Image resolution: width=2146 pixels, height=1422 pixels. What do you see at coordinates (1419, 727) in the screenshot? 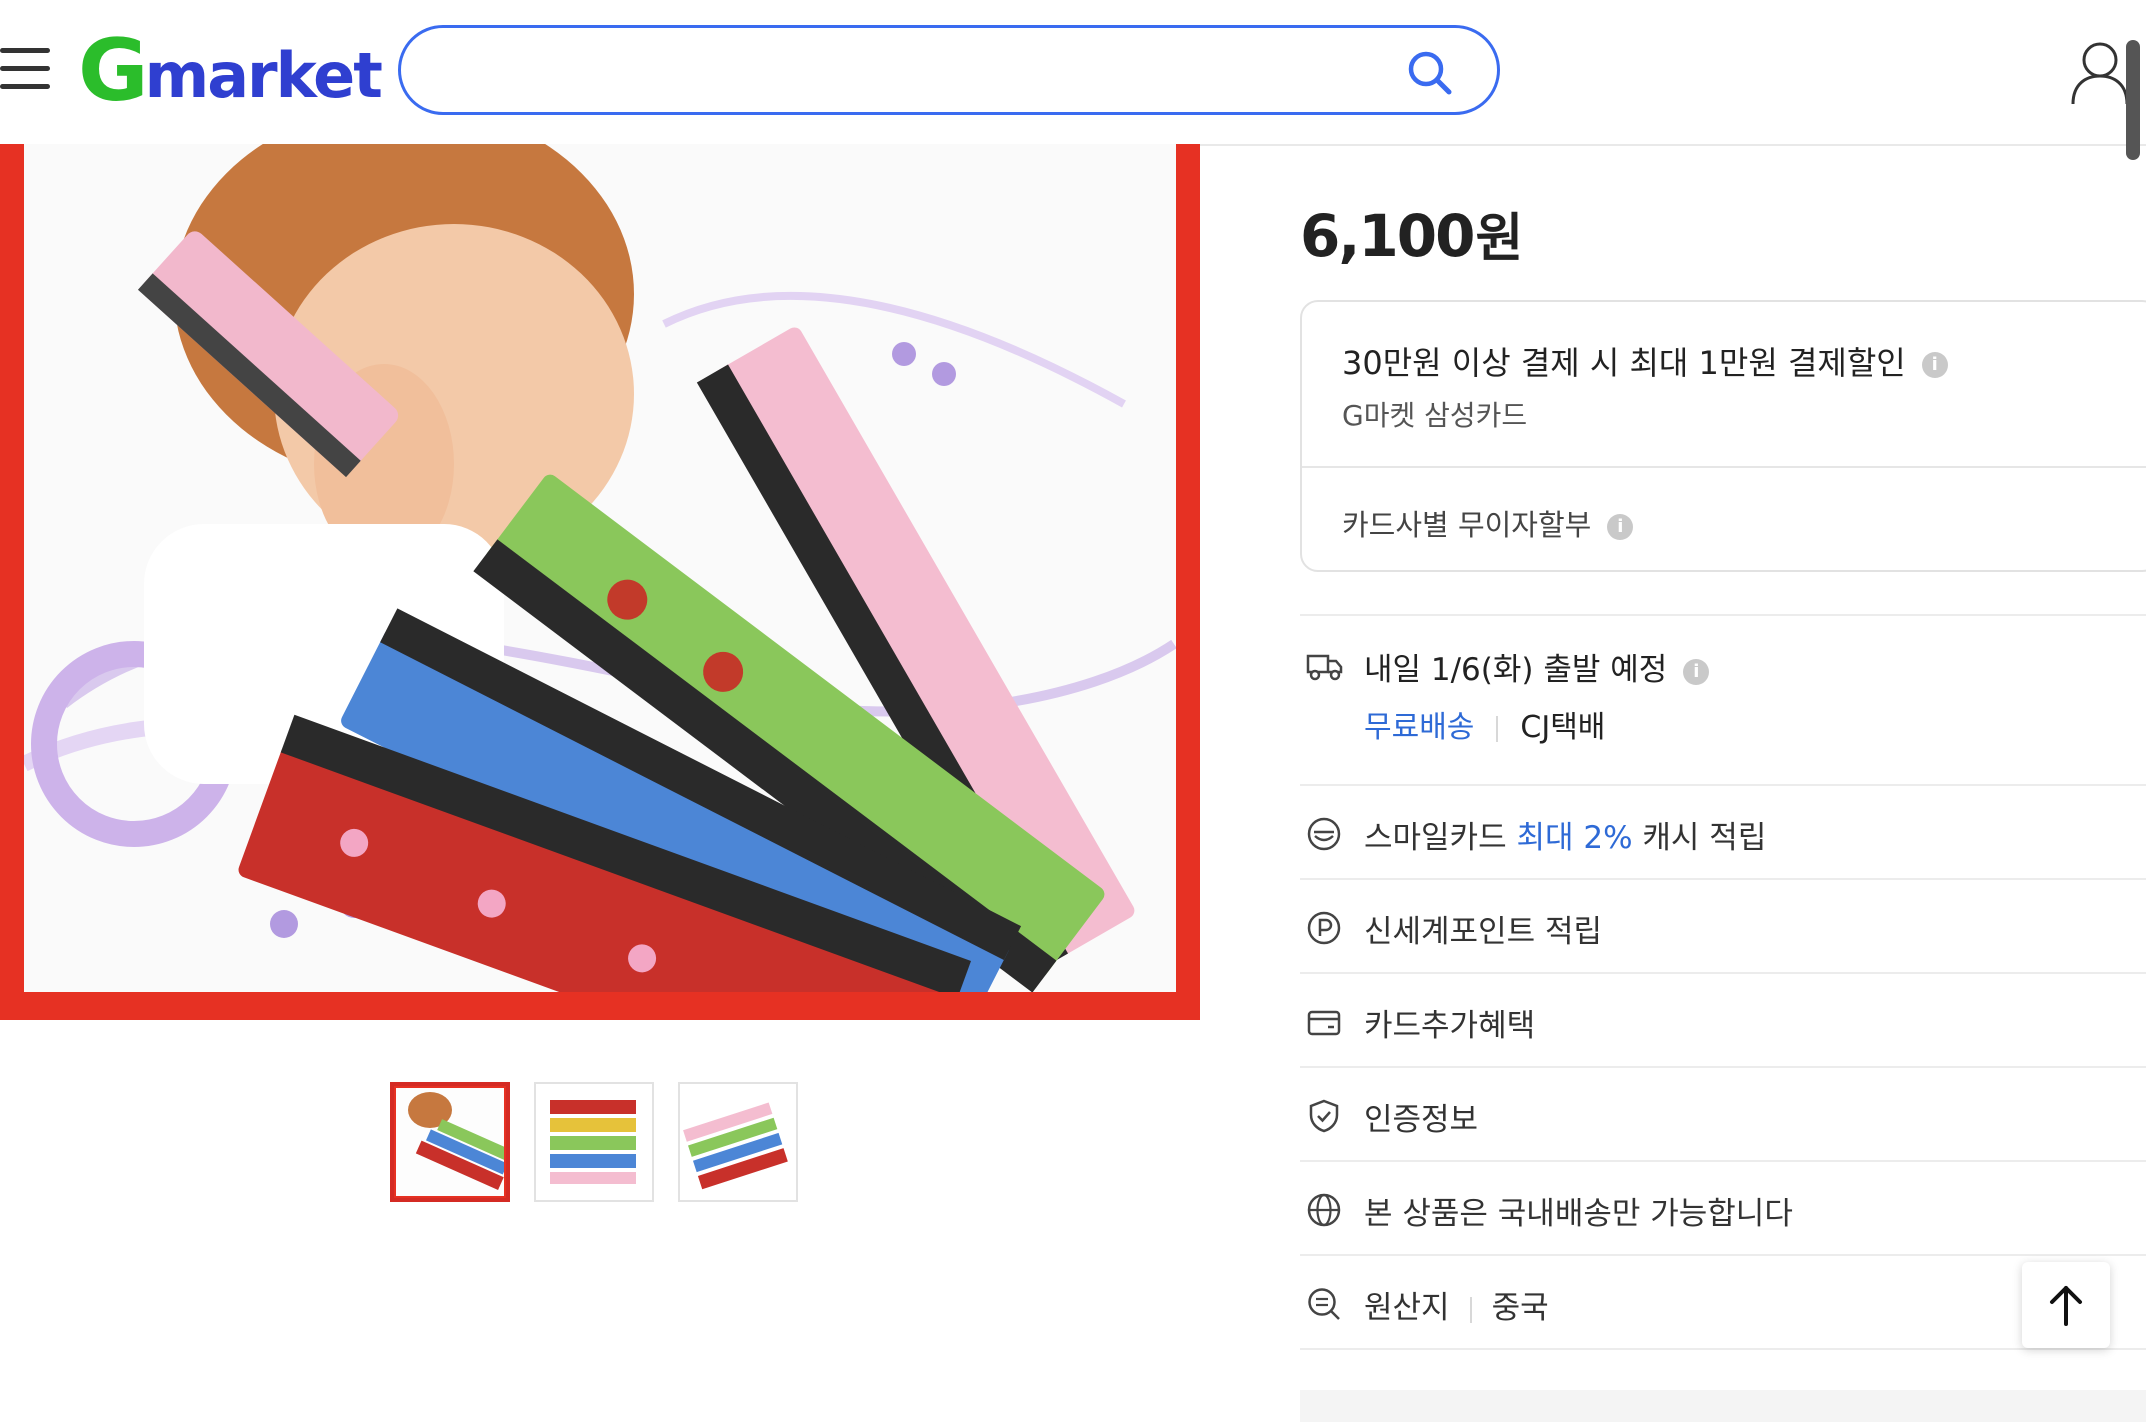
I see `free-shipping-label: 무료배송` at bounding box center [1419, 727].